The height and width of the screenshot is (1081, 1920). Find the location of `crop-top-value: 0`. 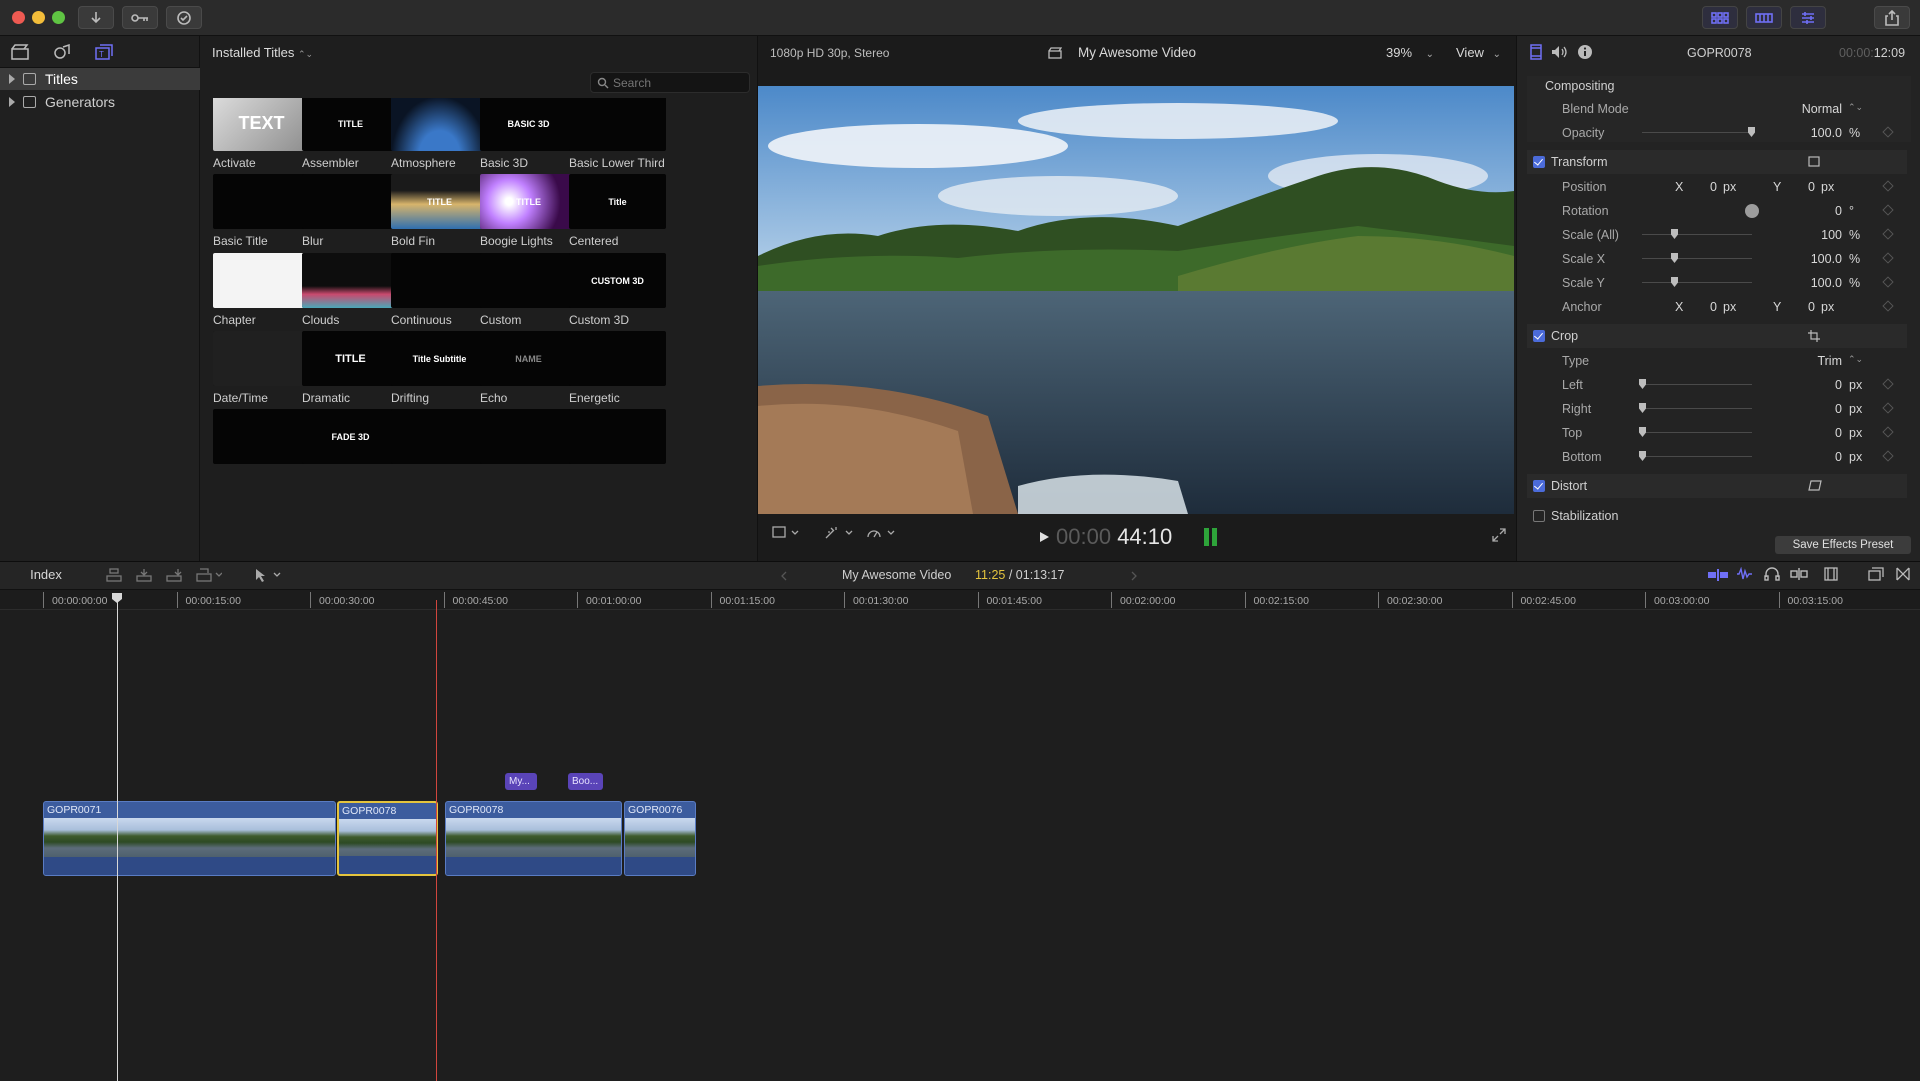

crop-top-value: 0 is located at coordinates (1812, 433).